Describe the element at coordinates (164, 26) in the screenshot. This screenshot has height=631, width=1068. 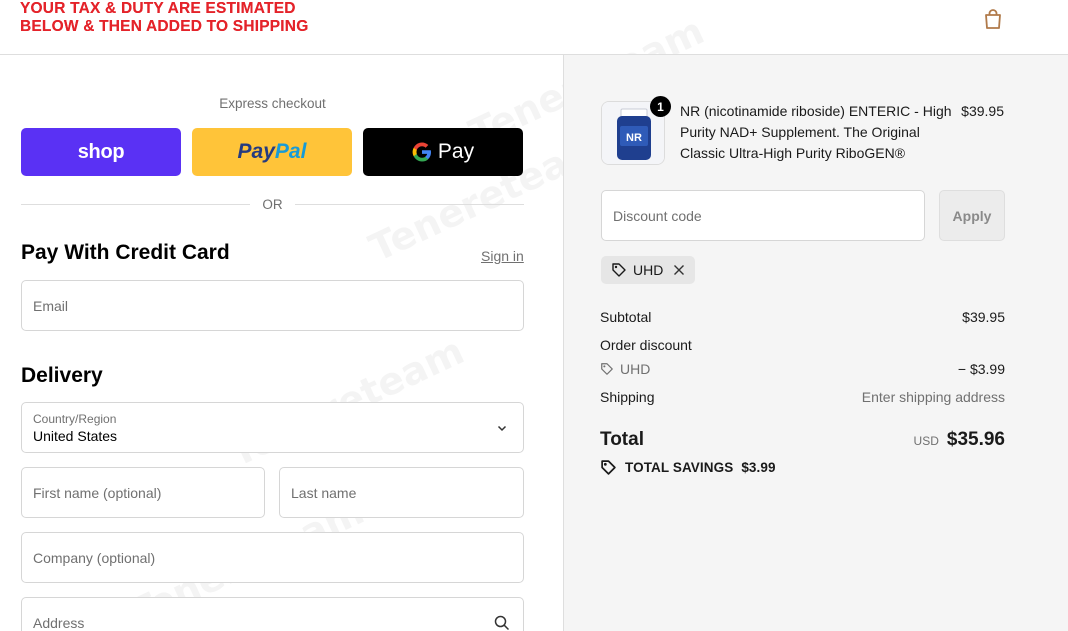
I see `banner-line-2: BELOW & THEN ADDED TO SHIPPING` at that location.